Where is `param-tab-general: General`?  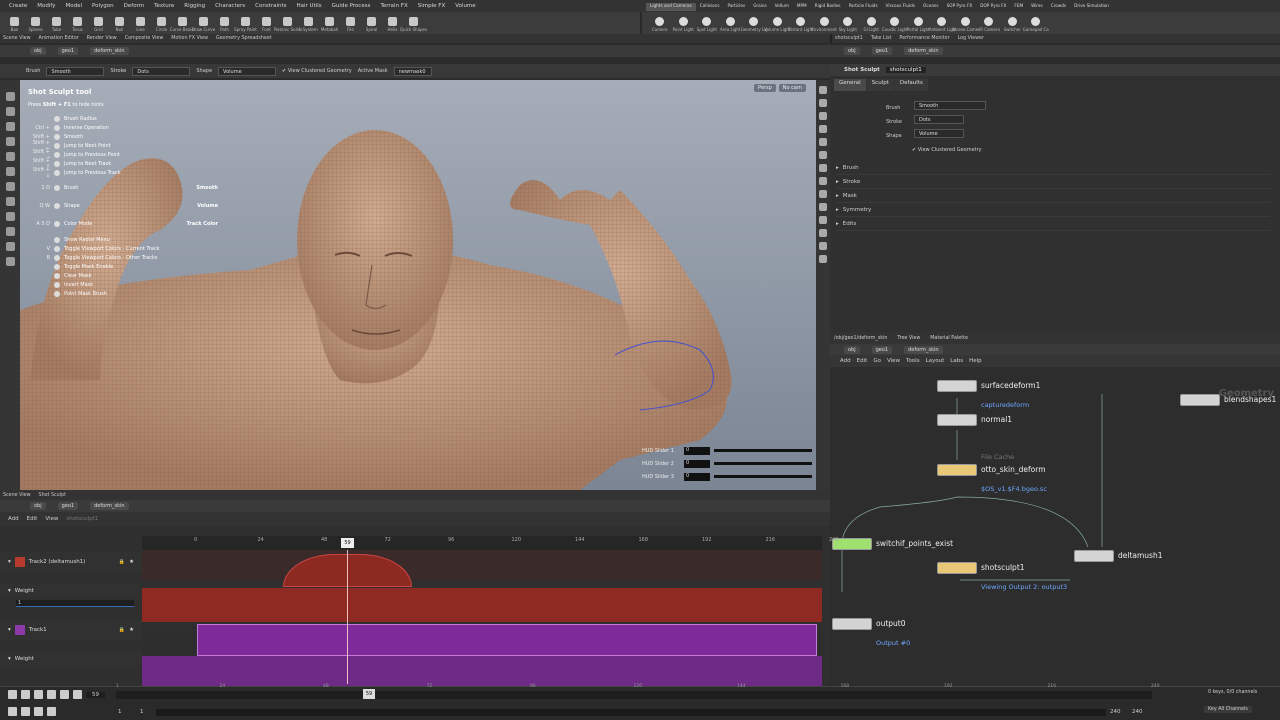
param-tab-general: General is located at coordinates (850, 85).